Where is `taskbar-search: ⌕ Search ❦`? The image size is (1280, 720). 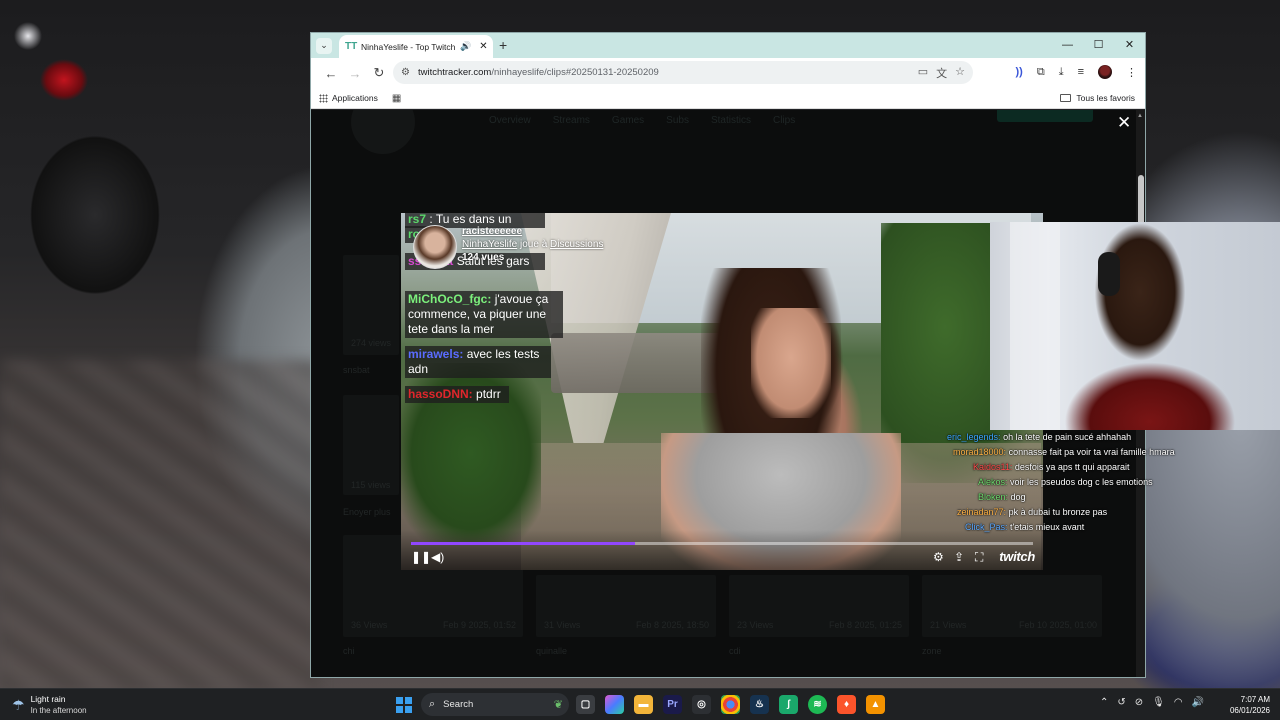
taskbar-search: ⌕ Search ❦ is located at coordinates (495, 704).